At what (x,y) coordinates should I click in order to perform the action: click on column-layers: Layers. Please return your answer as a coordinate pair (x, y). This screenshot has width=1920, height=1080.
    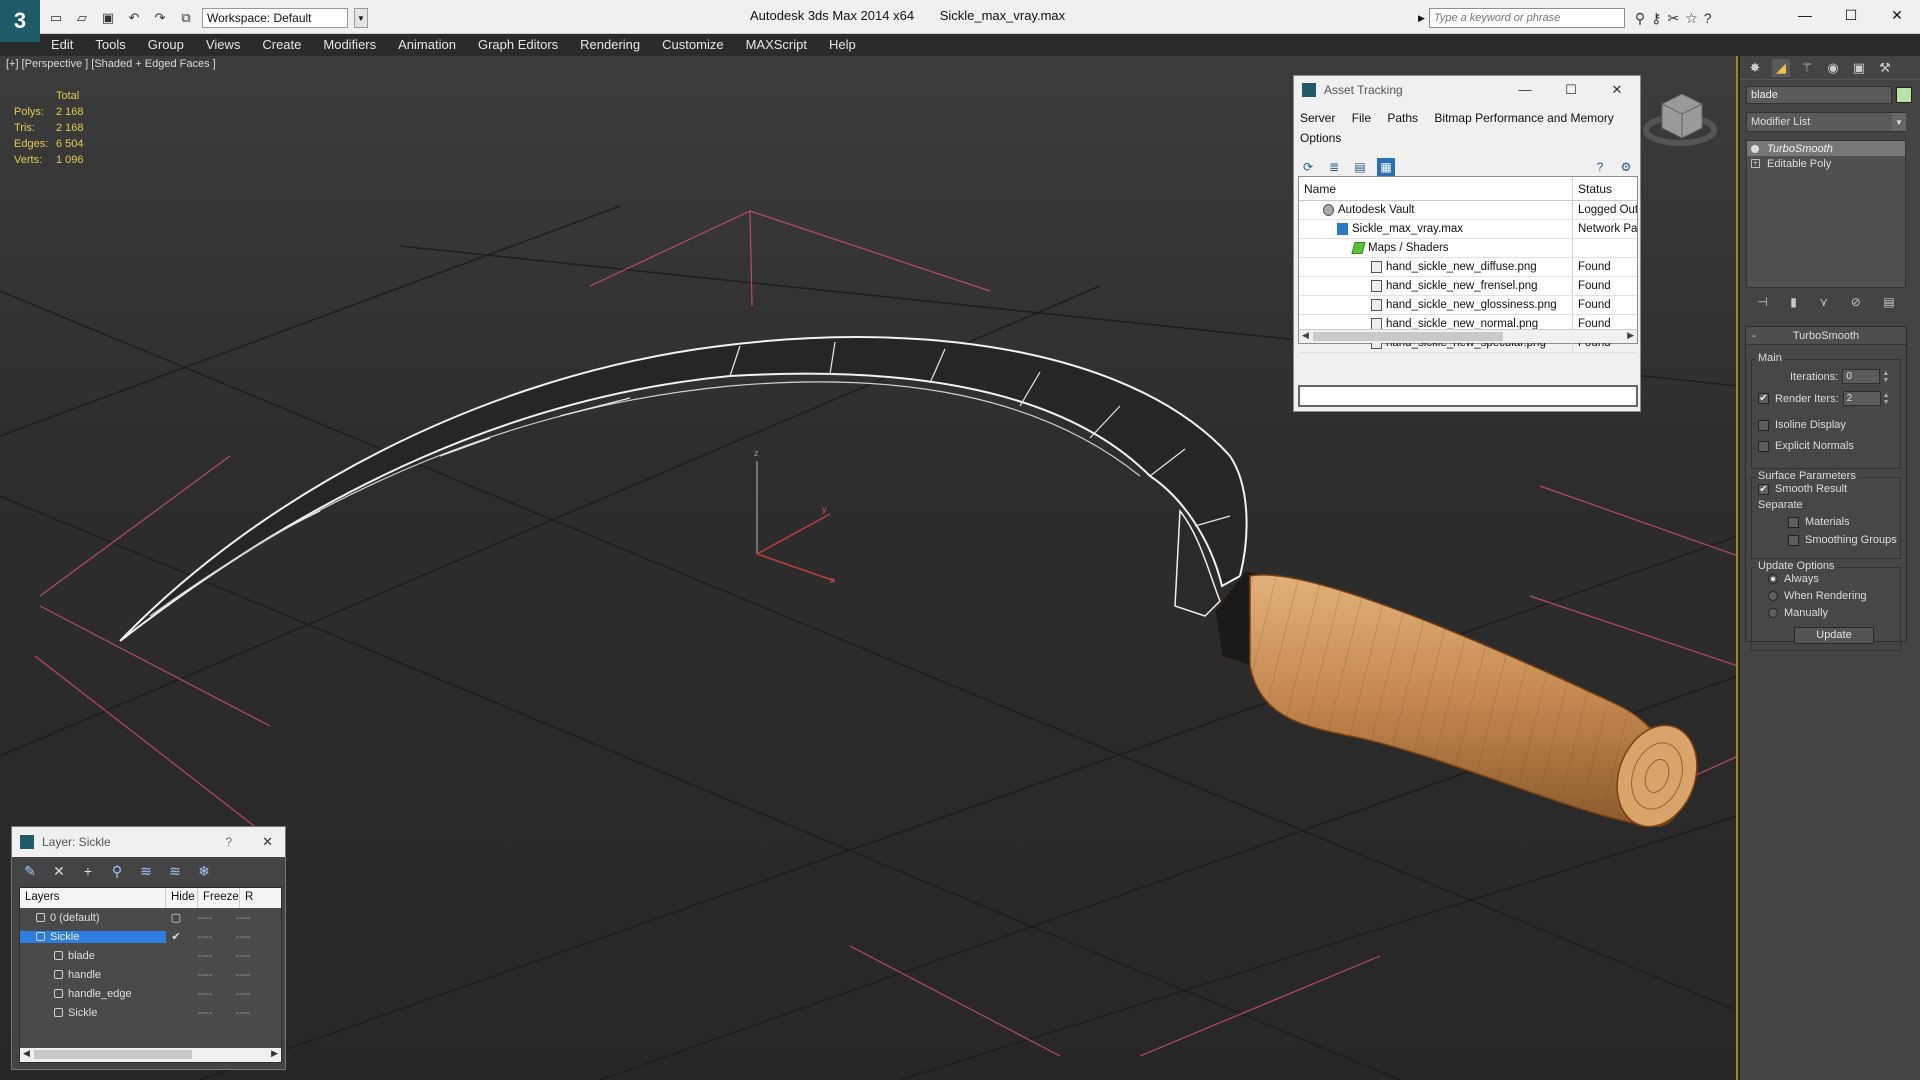
    Looking at the image, I should click on (93, 898).